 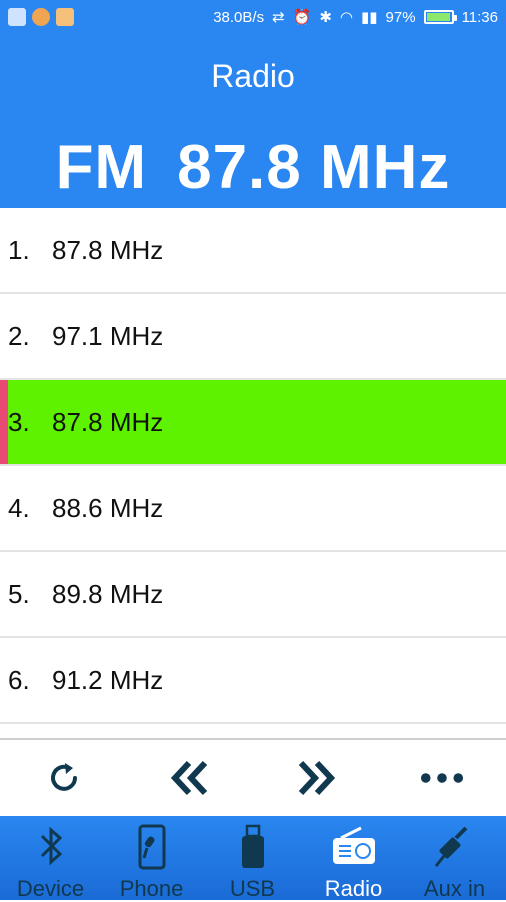 I want to click on preset-number: 2., so click(x=19, y=335).